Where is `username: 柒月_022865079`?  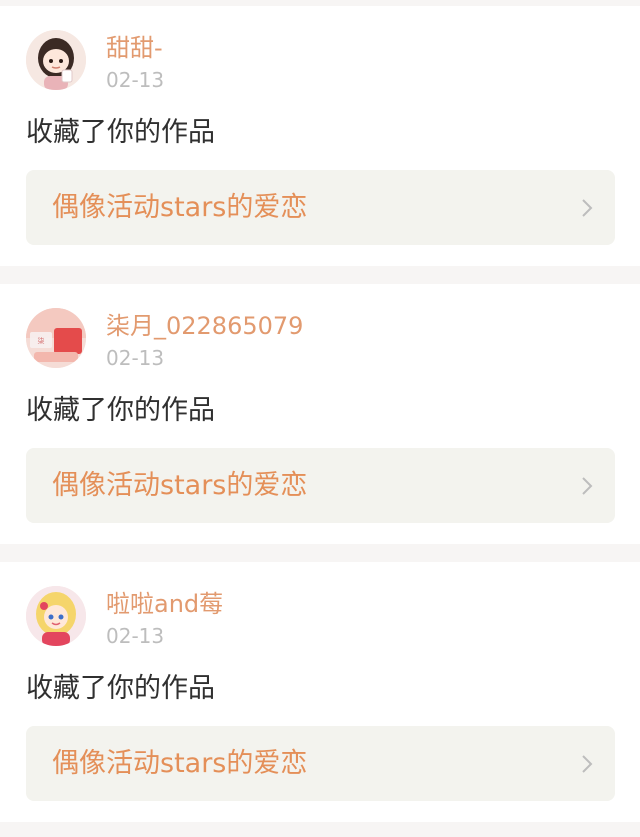 username: 柒月_022865079 is located at coordinates (204, 326).